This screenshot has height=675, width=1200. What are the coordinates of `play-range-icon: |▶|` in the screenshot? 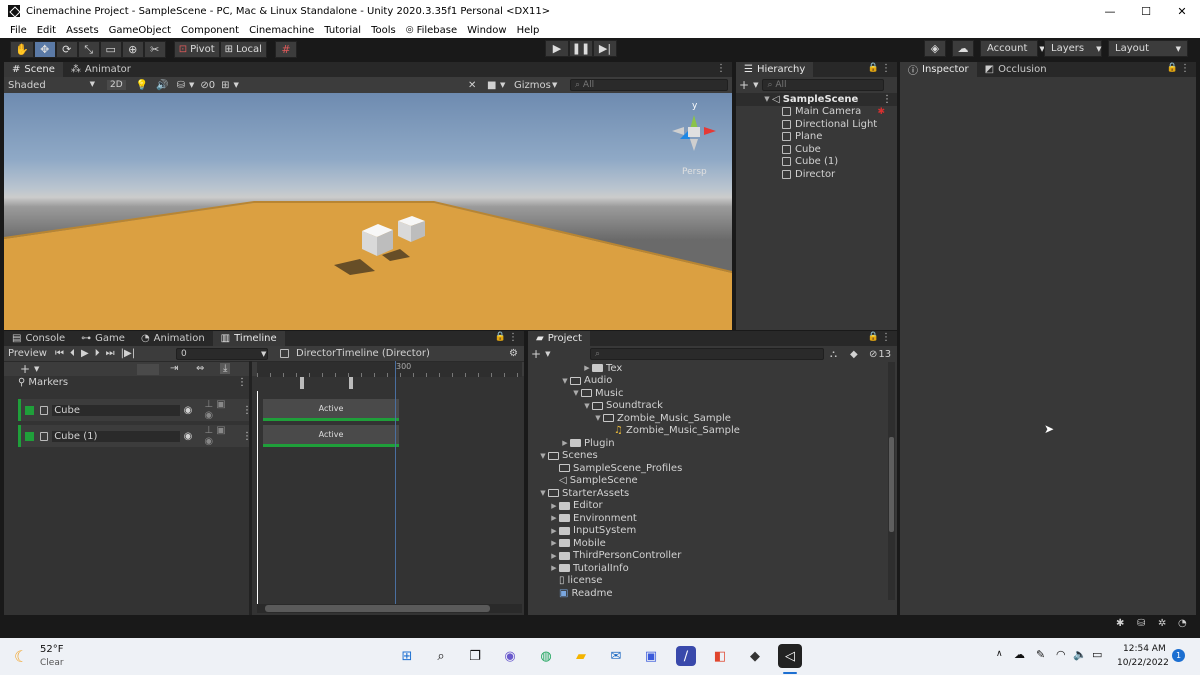 It's located at (128, 353).